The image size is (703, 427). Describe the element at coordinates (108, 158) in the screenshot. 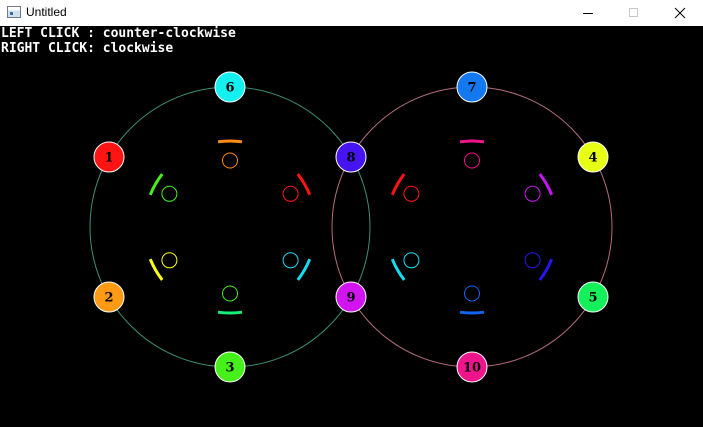

I see `node-label-1: 1` at that location.